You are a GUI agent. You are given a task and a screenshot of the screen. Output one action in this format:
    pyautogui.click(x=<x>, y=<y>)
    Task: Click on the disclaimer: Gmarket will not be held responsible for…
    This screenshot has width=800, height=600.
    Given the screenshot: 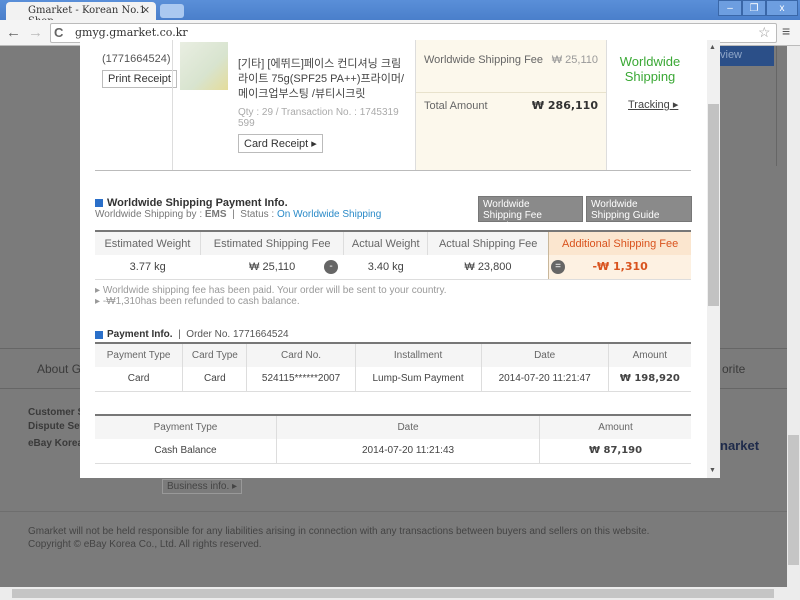 What is the action you would take?
    pyautogui.click(x=339, y=531)
    